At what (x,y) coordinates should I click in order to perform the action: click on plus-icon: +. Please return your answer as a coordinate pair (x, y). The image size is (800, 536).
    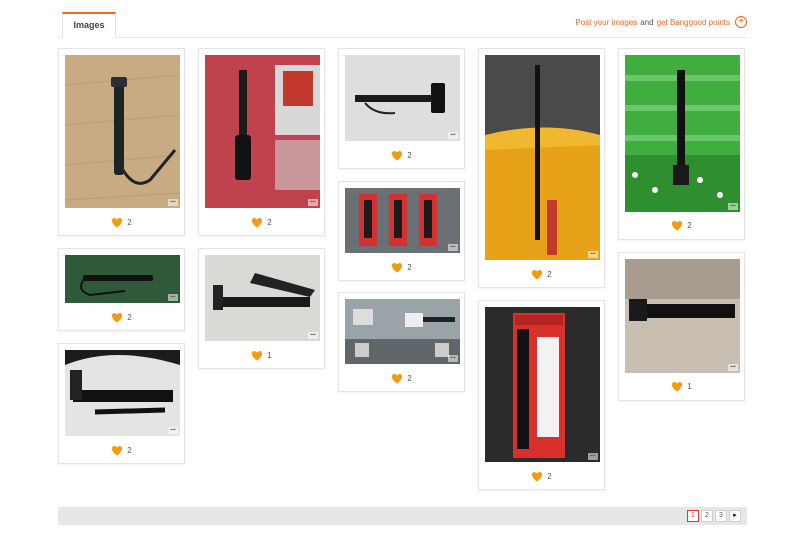
    Looking at the image, I should click on (741, 22).